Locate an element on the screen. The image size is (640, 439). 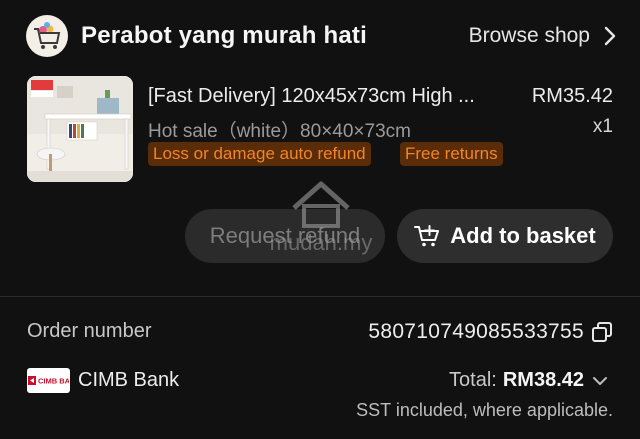
desk-product-image is located at coordinates (80, 129).